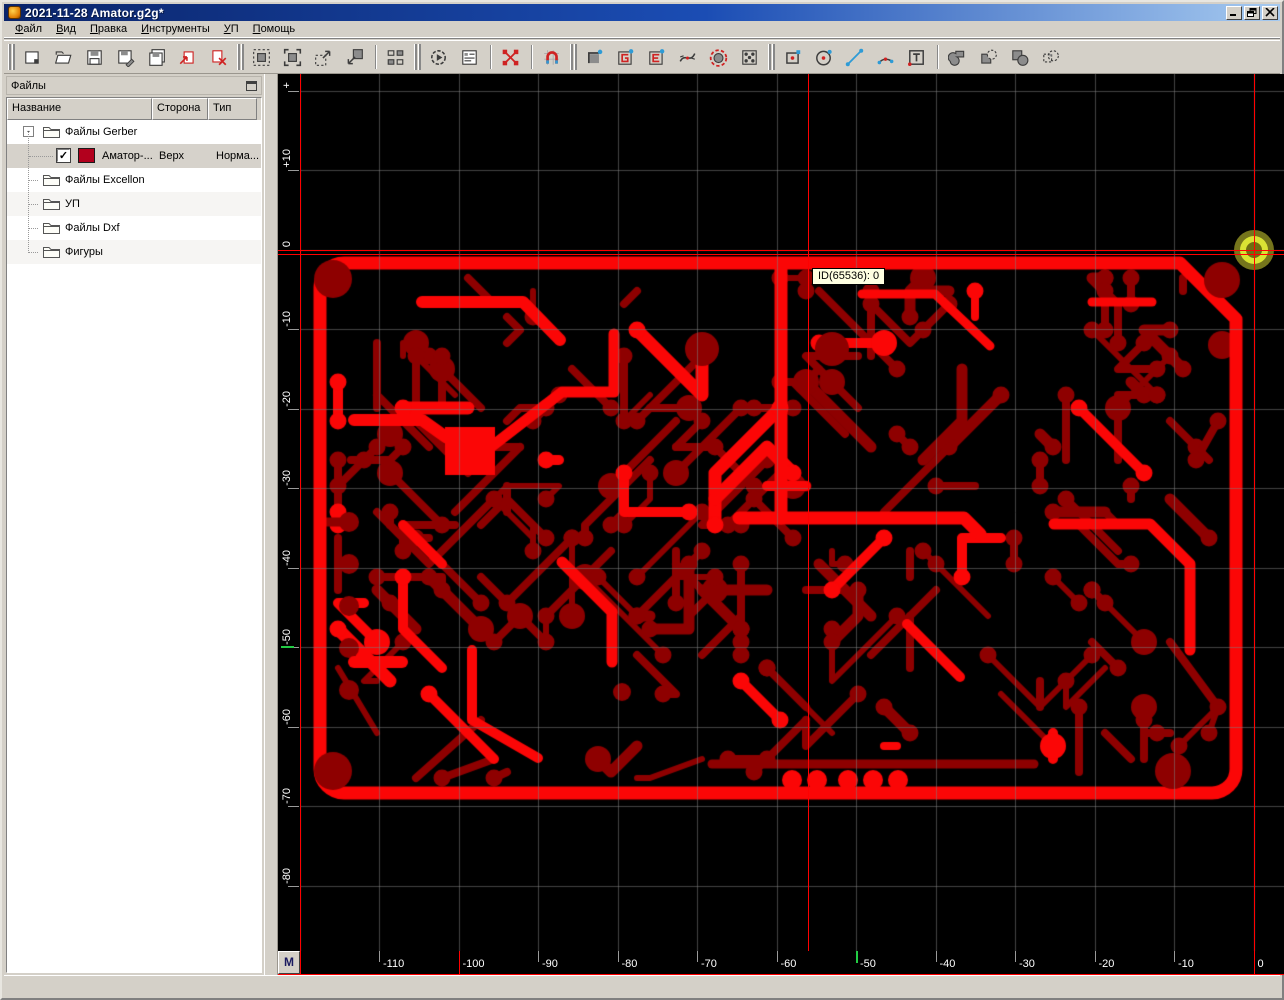 Image resolution: width=1284 pixels, height=1000 pixels. I want to click on toolbar-button-new-file, so click(32, 57).